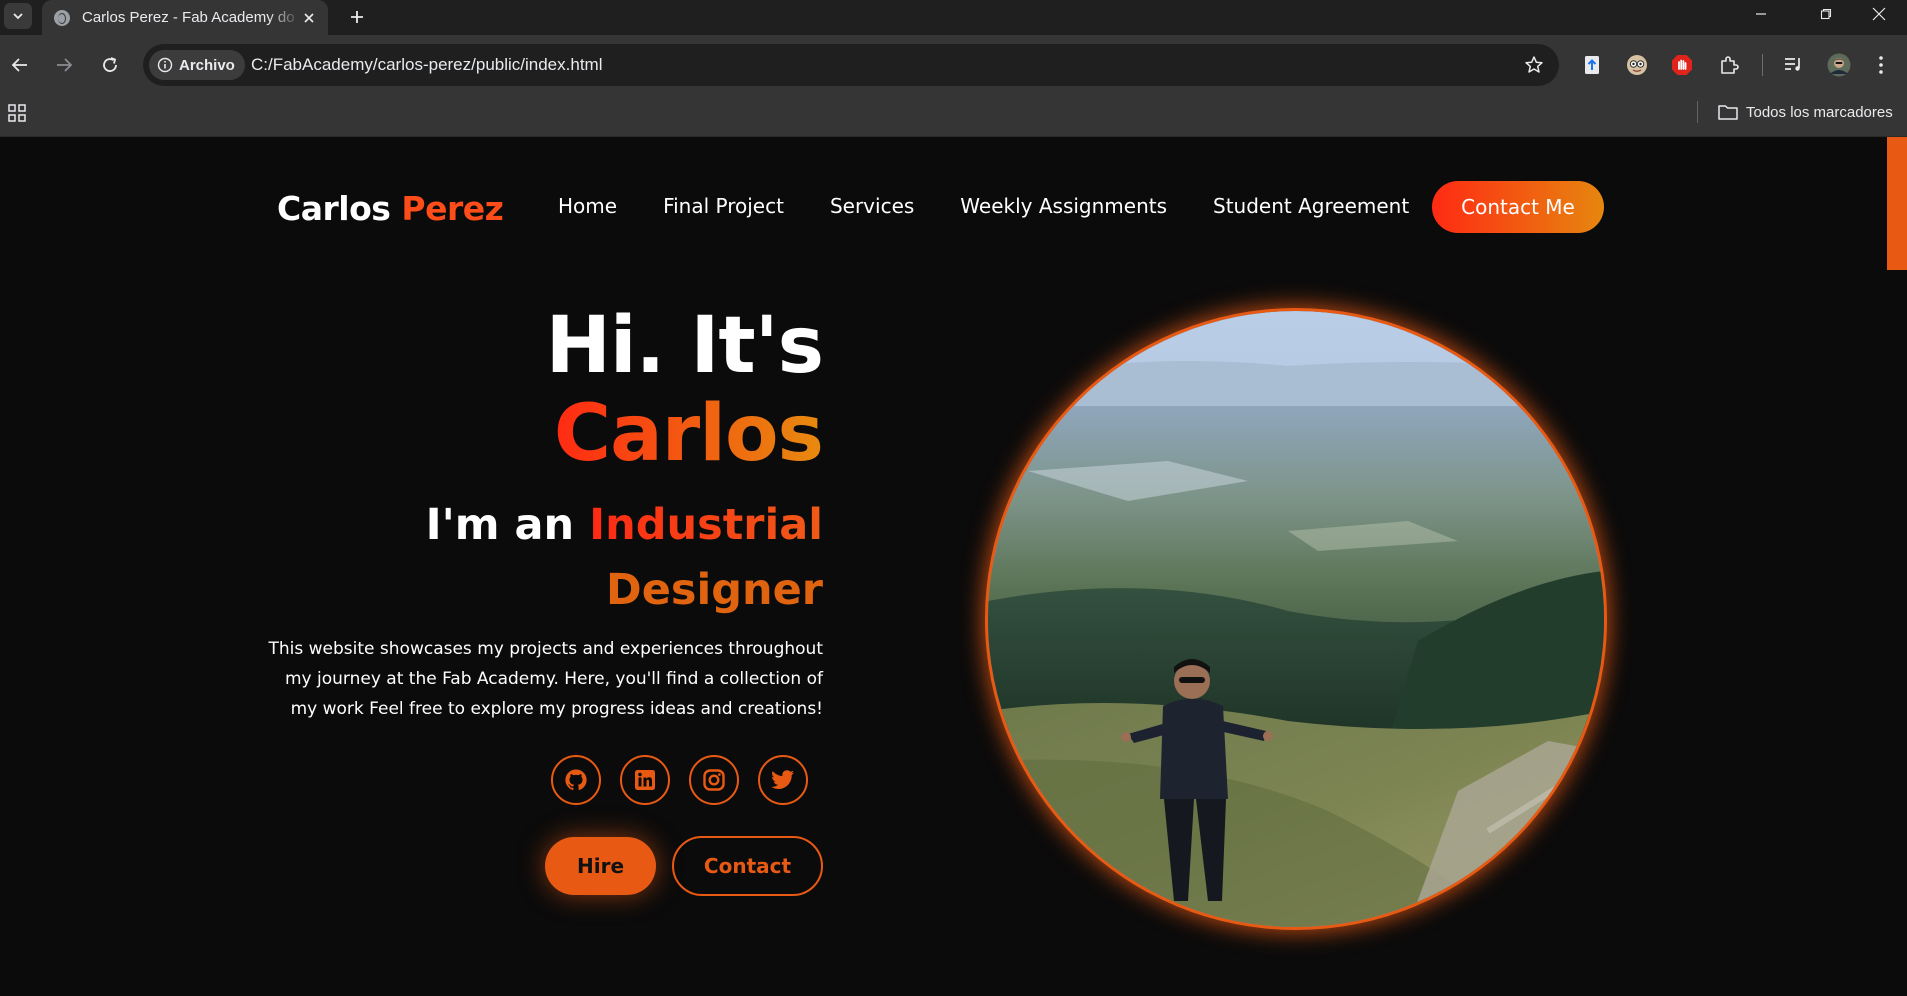 This screenshot has height=996, width=1907. I want to click on extensions-menu-button, so click(1729, 65).